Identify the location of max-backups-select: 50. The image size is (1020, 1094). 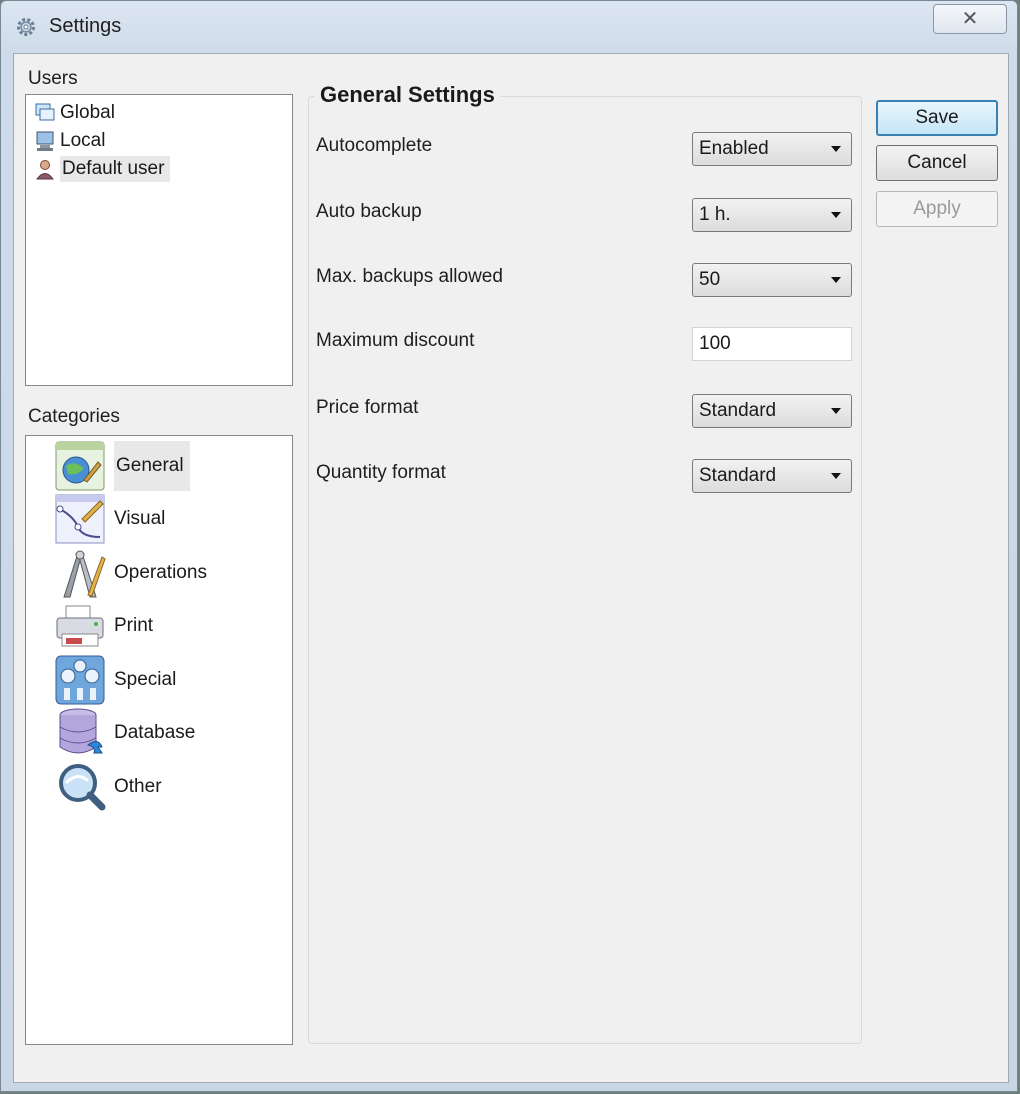
(772, 280).